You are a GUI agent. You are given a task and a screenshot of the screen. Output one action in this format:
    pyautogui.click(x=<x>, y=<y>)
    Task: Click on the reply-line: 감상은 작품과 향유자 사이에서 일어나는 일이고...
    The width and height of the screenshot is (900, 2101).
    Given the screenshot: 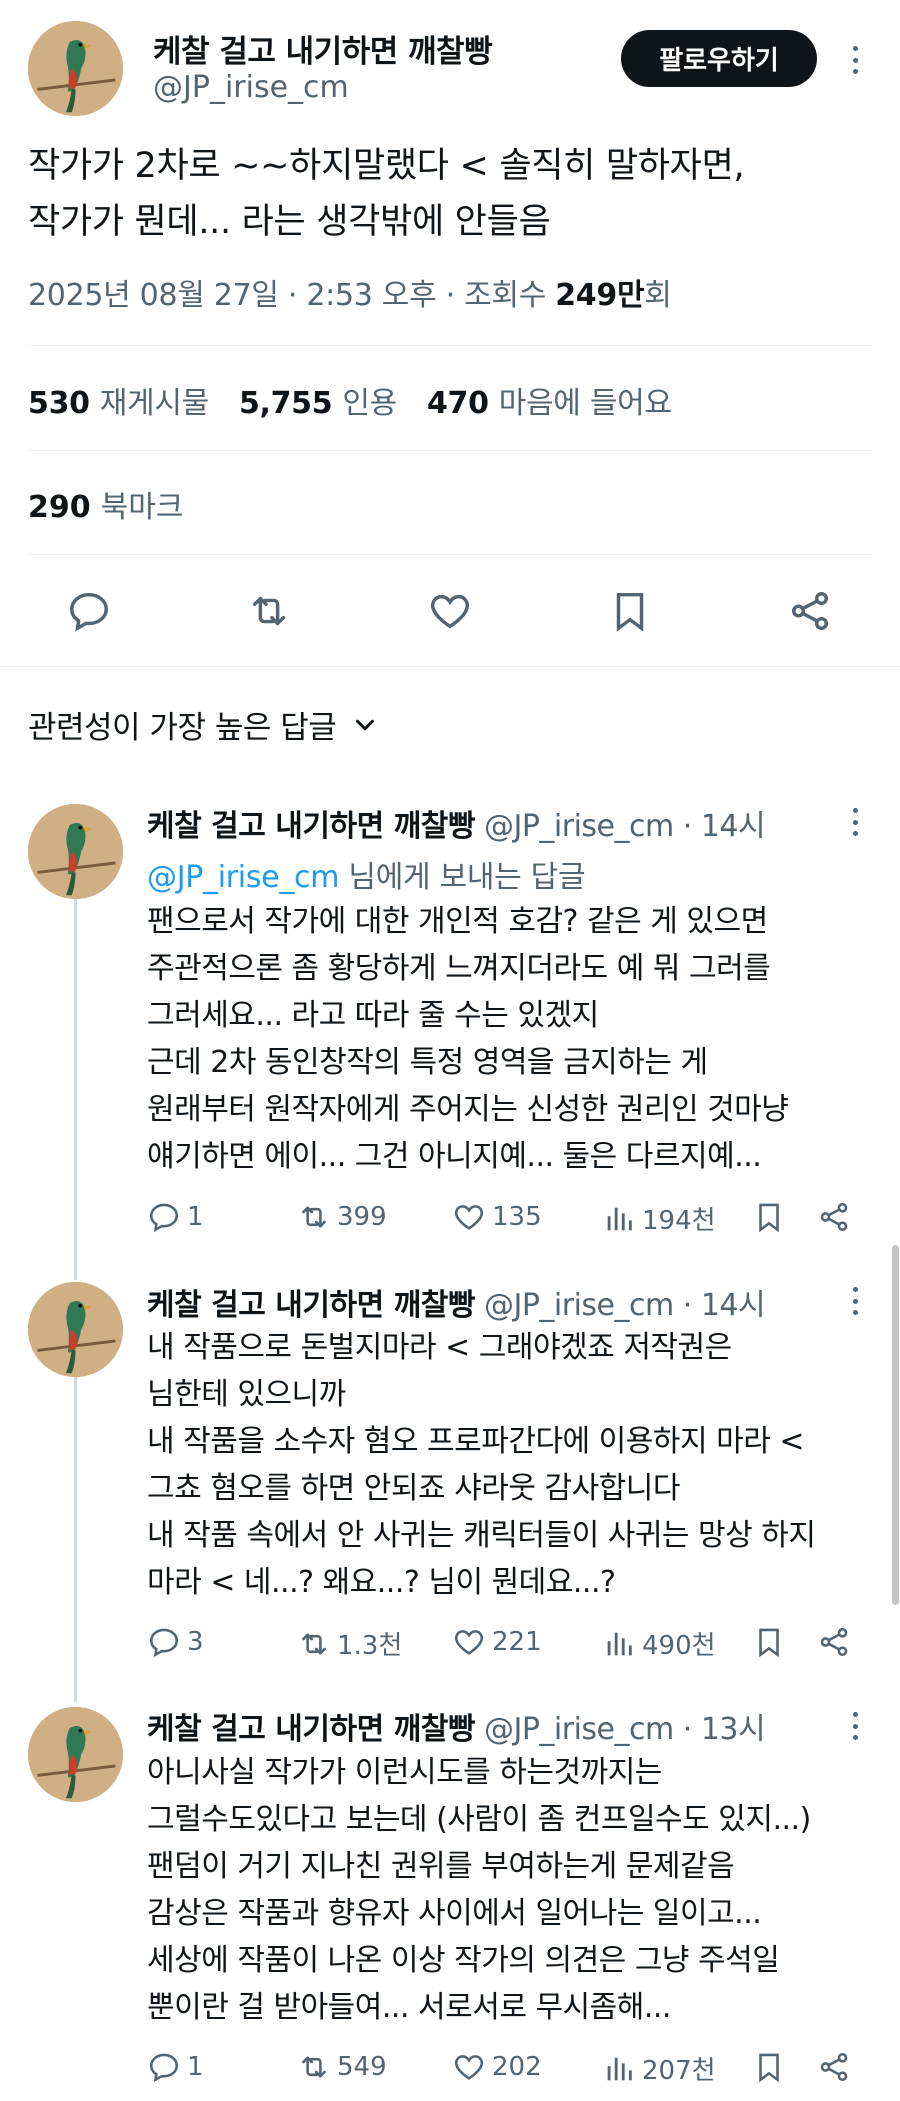 What is the action you would take?
    pyautogui.click(x=454, y=1913)
    